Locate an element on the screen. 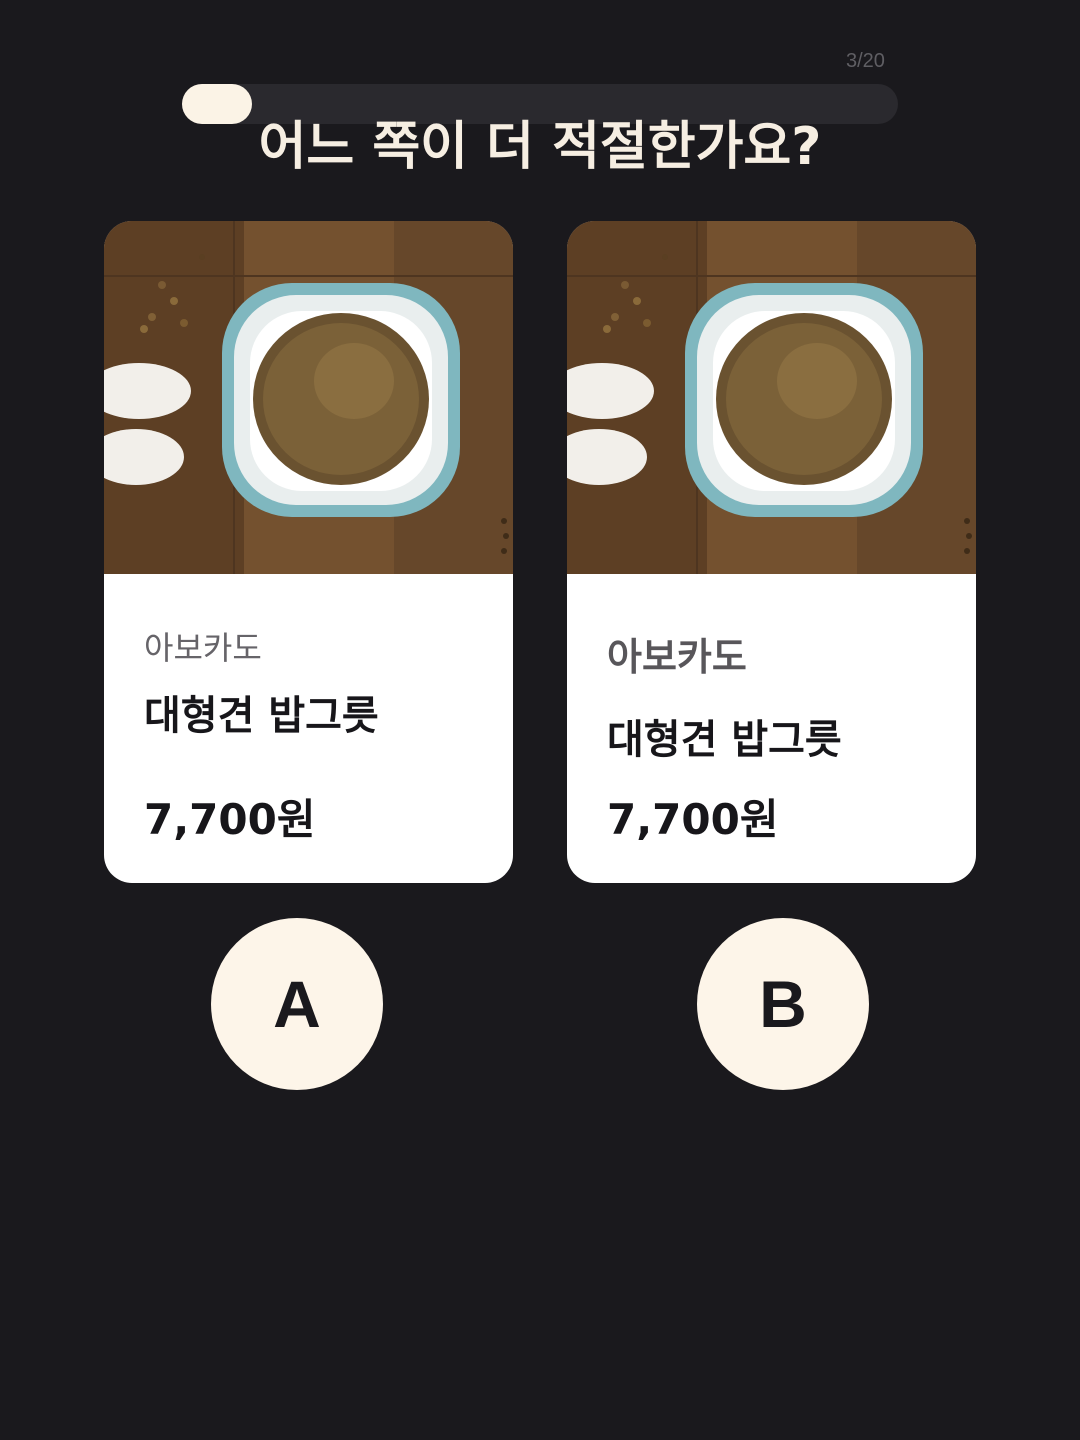 This screenshot has width=1080, height=1440. product-image-b is located at coordinates (771, 397).